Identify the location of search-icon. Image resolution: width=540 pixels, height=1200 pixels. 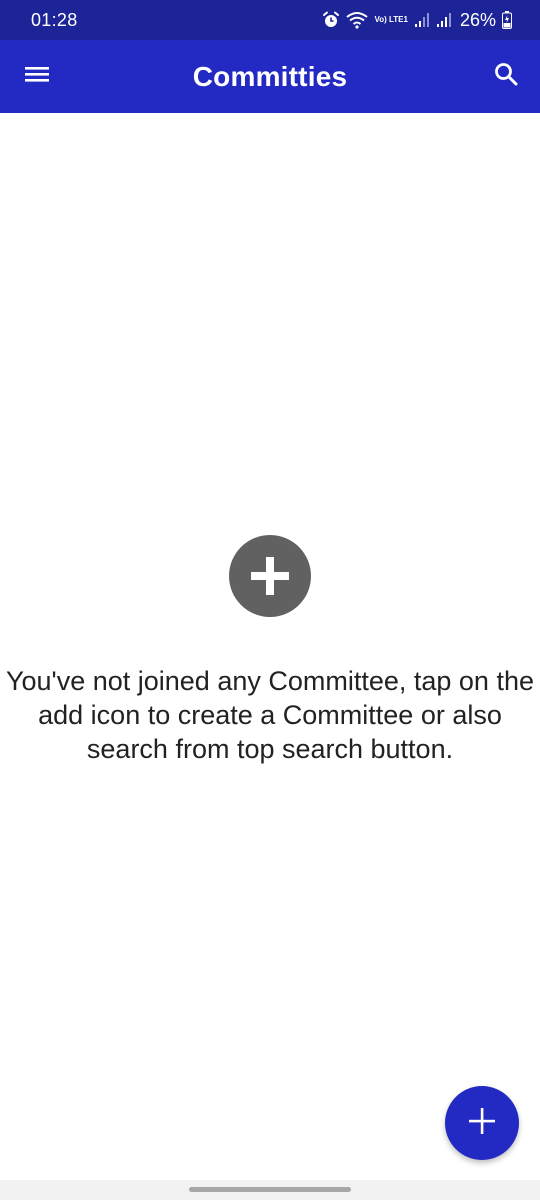
(506, 76).